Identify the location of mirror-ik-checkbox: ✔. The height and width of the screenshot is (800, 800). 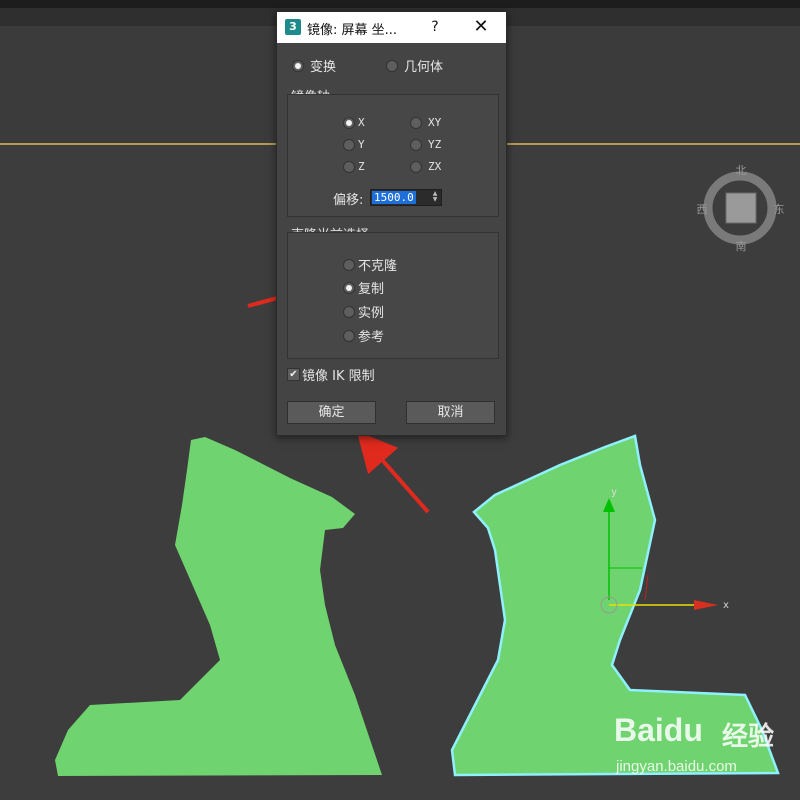
(293, 374).